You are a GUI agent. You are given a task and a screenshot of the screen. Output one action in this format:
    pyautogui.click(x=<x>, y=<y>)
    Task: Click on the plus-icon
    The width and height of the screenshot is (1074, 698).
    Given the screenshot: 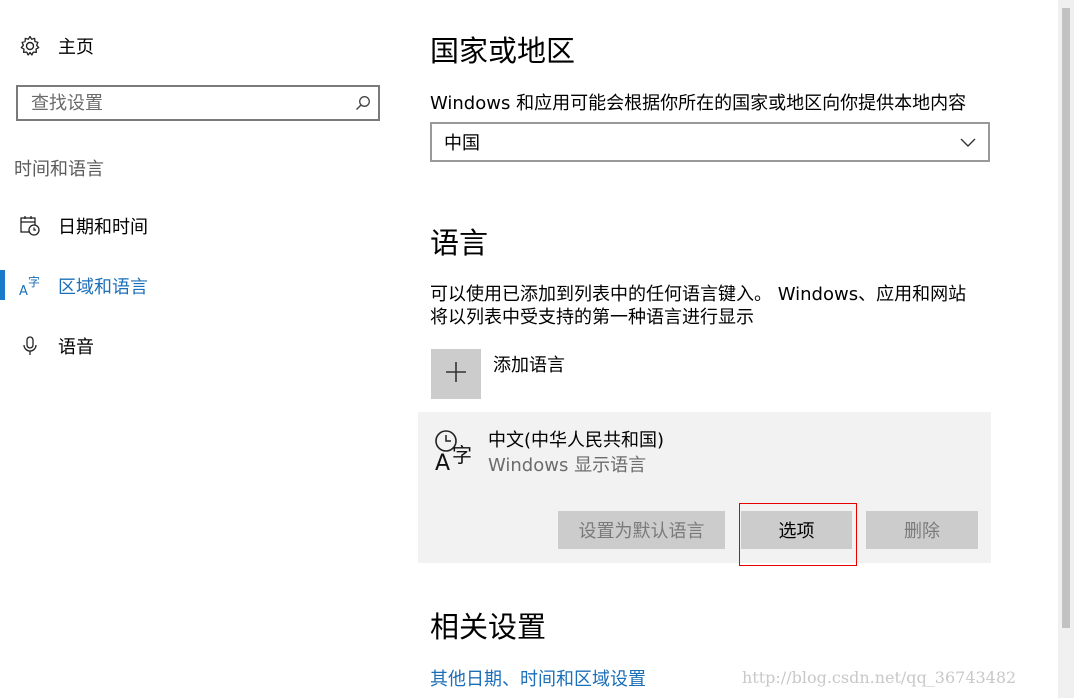 What is the action you would take?
    pyautogui.click(x=456, y=374)
    